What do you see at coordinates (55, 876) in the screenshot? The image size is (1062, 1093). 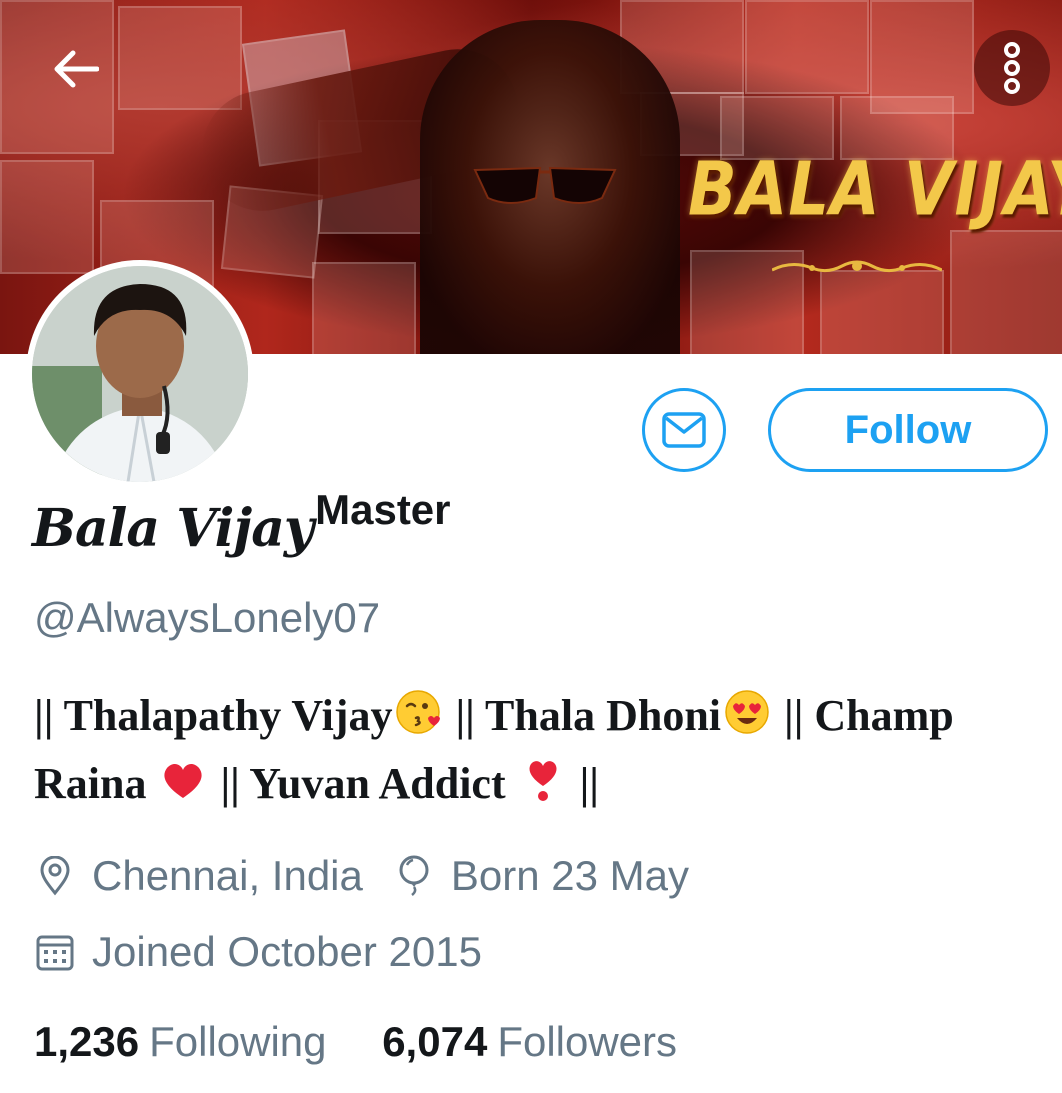 I see `location-pin-icon` at bounding box center [55, 876].